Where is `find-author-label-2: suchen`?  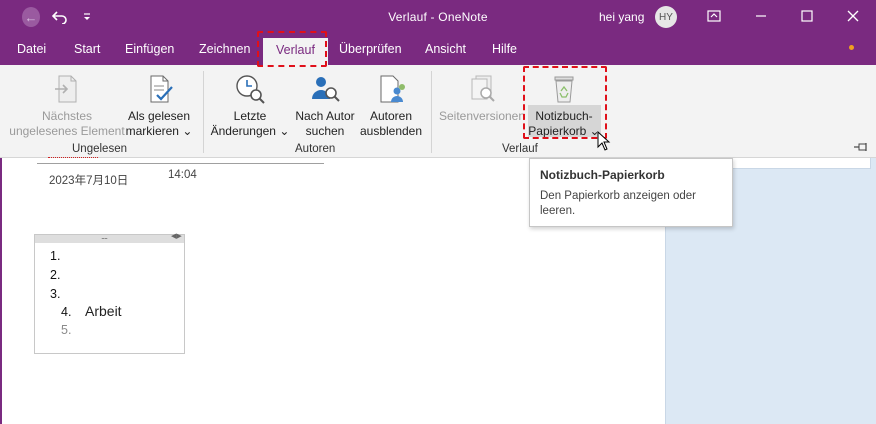 find-author-label-2: suchen is located at coordinates (325, 131).